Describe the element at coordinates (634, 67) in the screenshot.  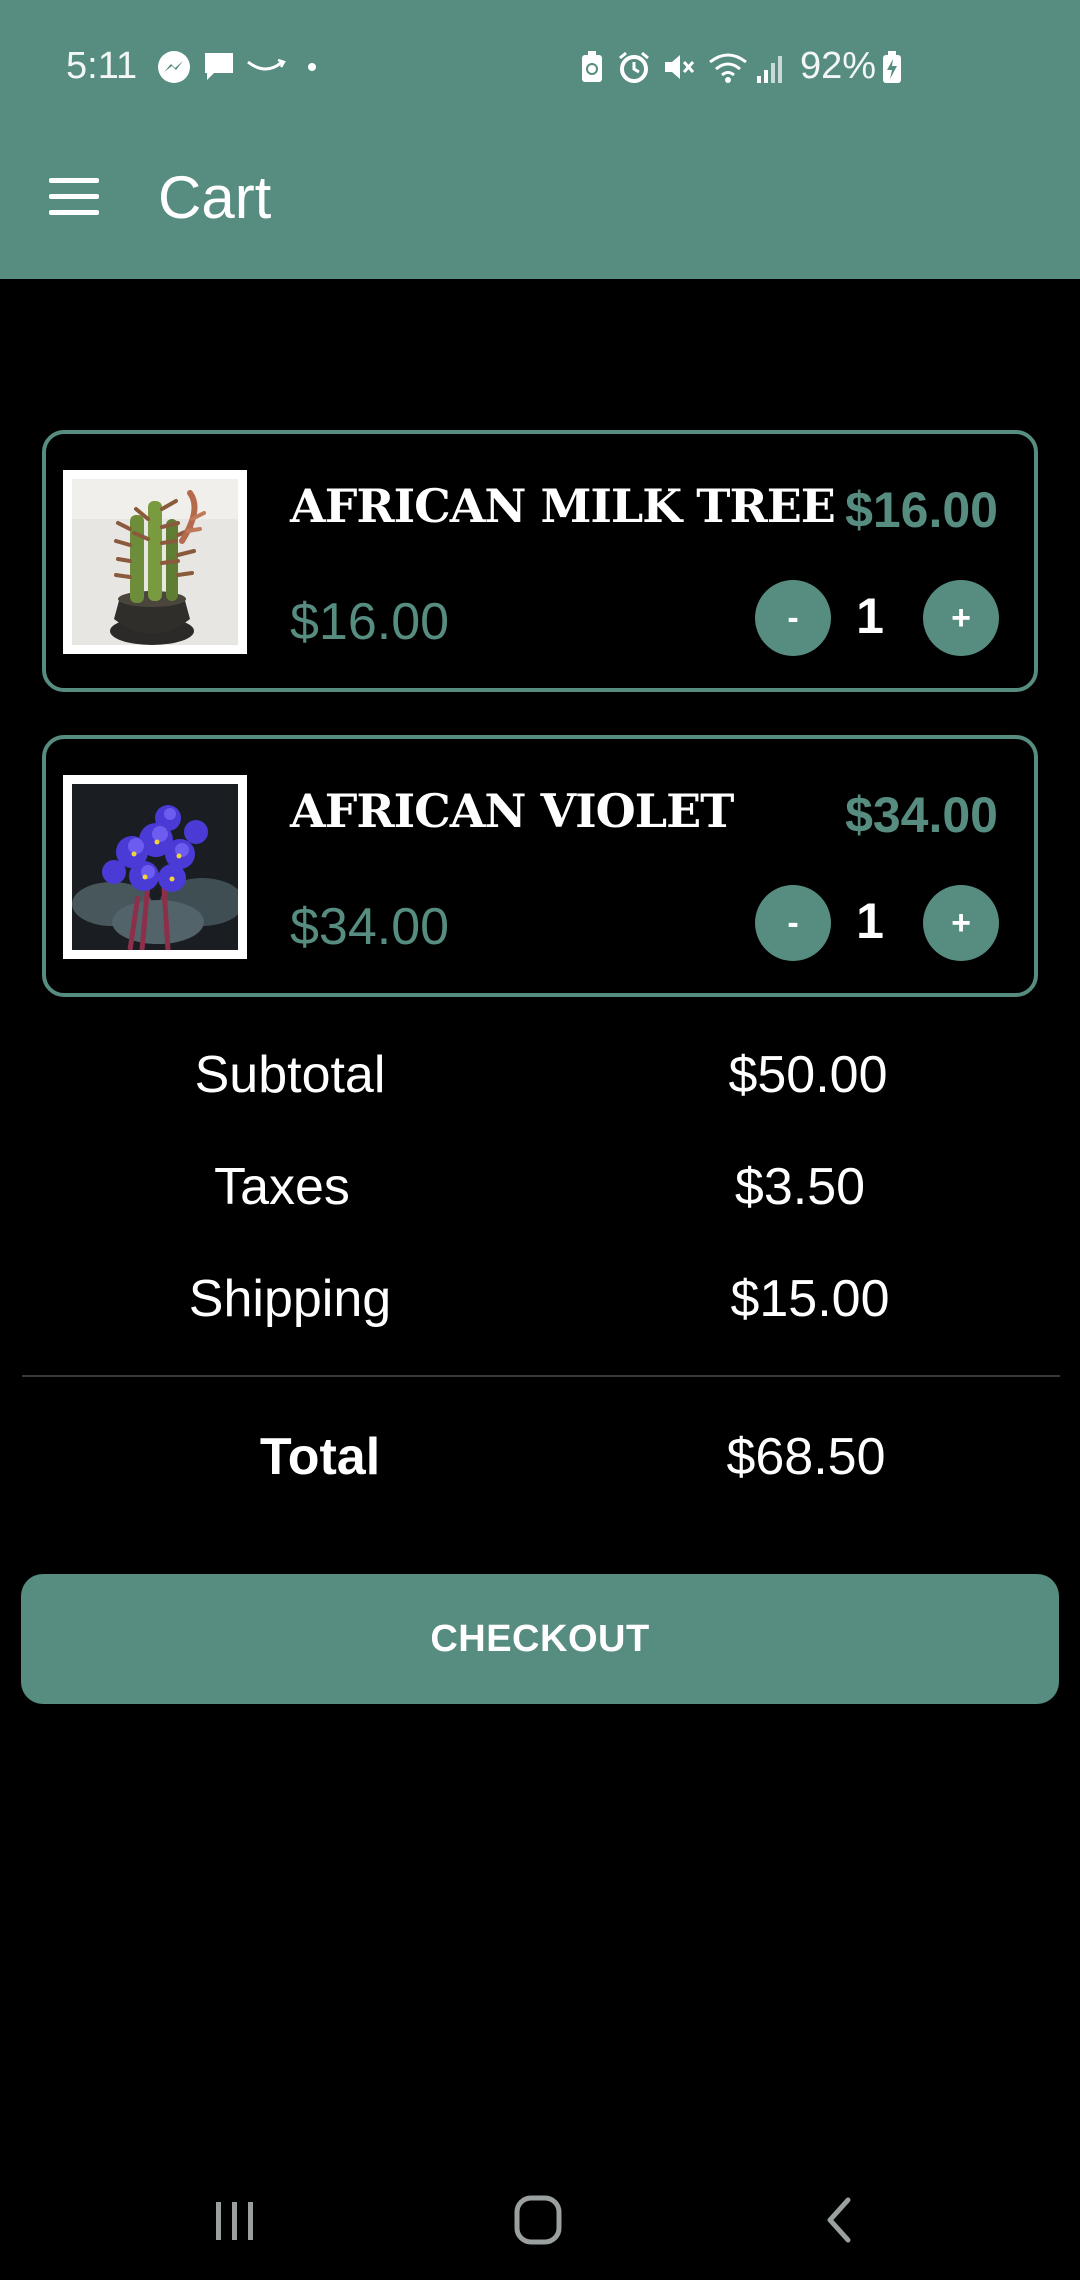
I see `alarm-icon` at that location.